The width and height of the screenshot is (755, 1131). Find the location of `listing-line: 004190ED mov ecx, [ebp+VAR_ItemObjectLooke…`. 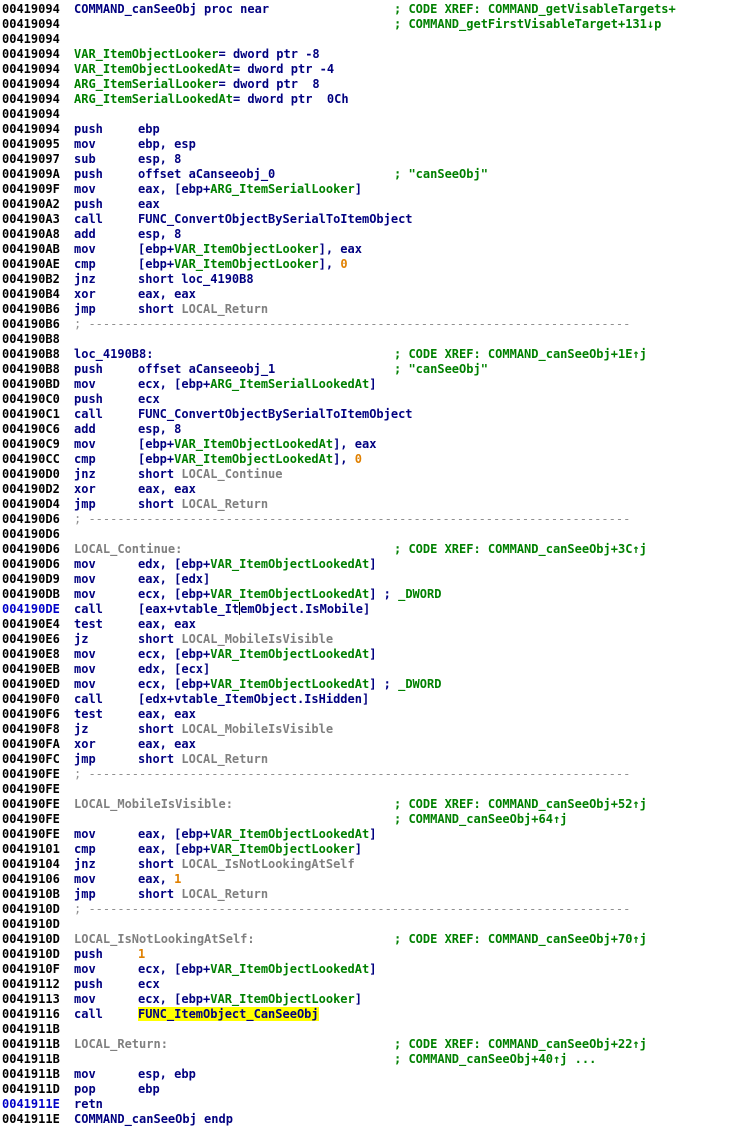

listing-line: 004190ED mov ecx, [ebp+VAR_ItemObjectLooke… is located at coordinates (377, 684).